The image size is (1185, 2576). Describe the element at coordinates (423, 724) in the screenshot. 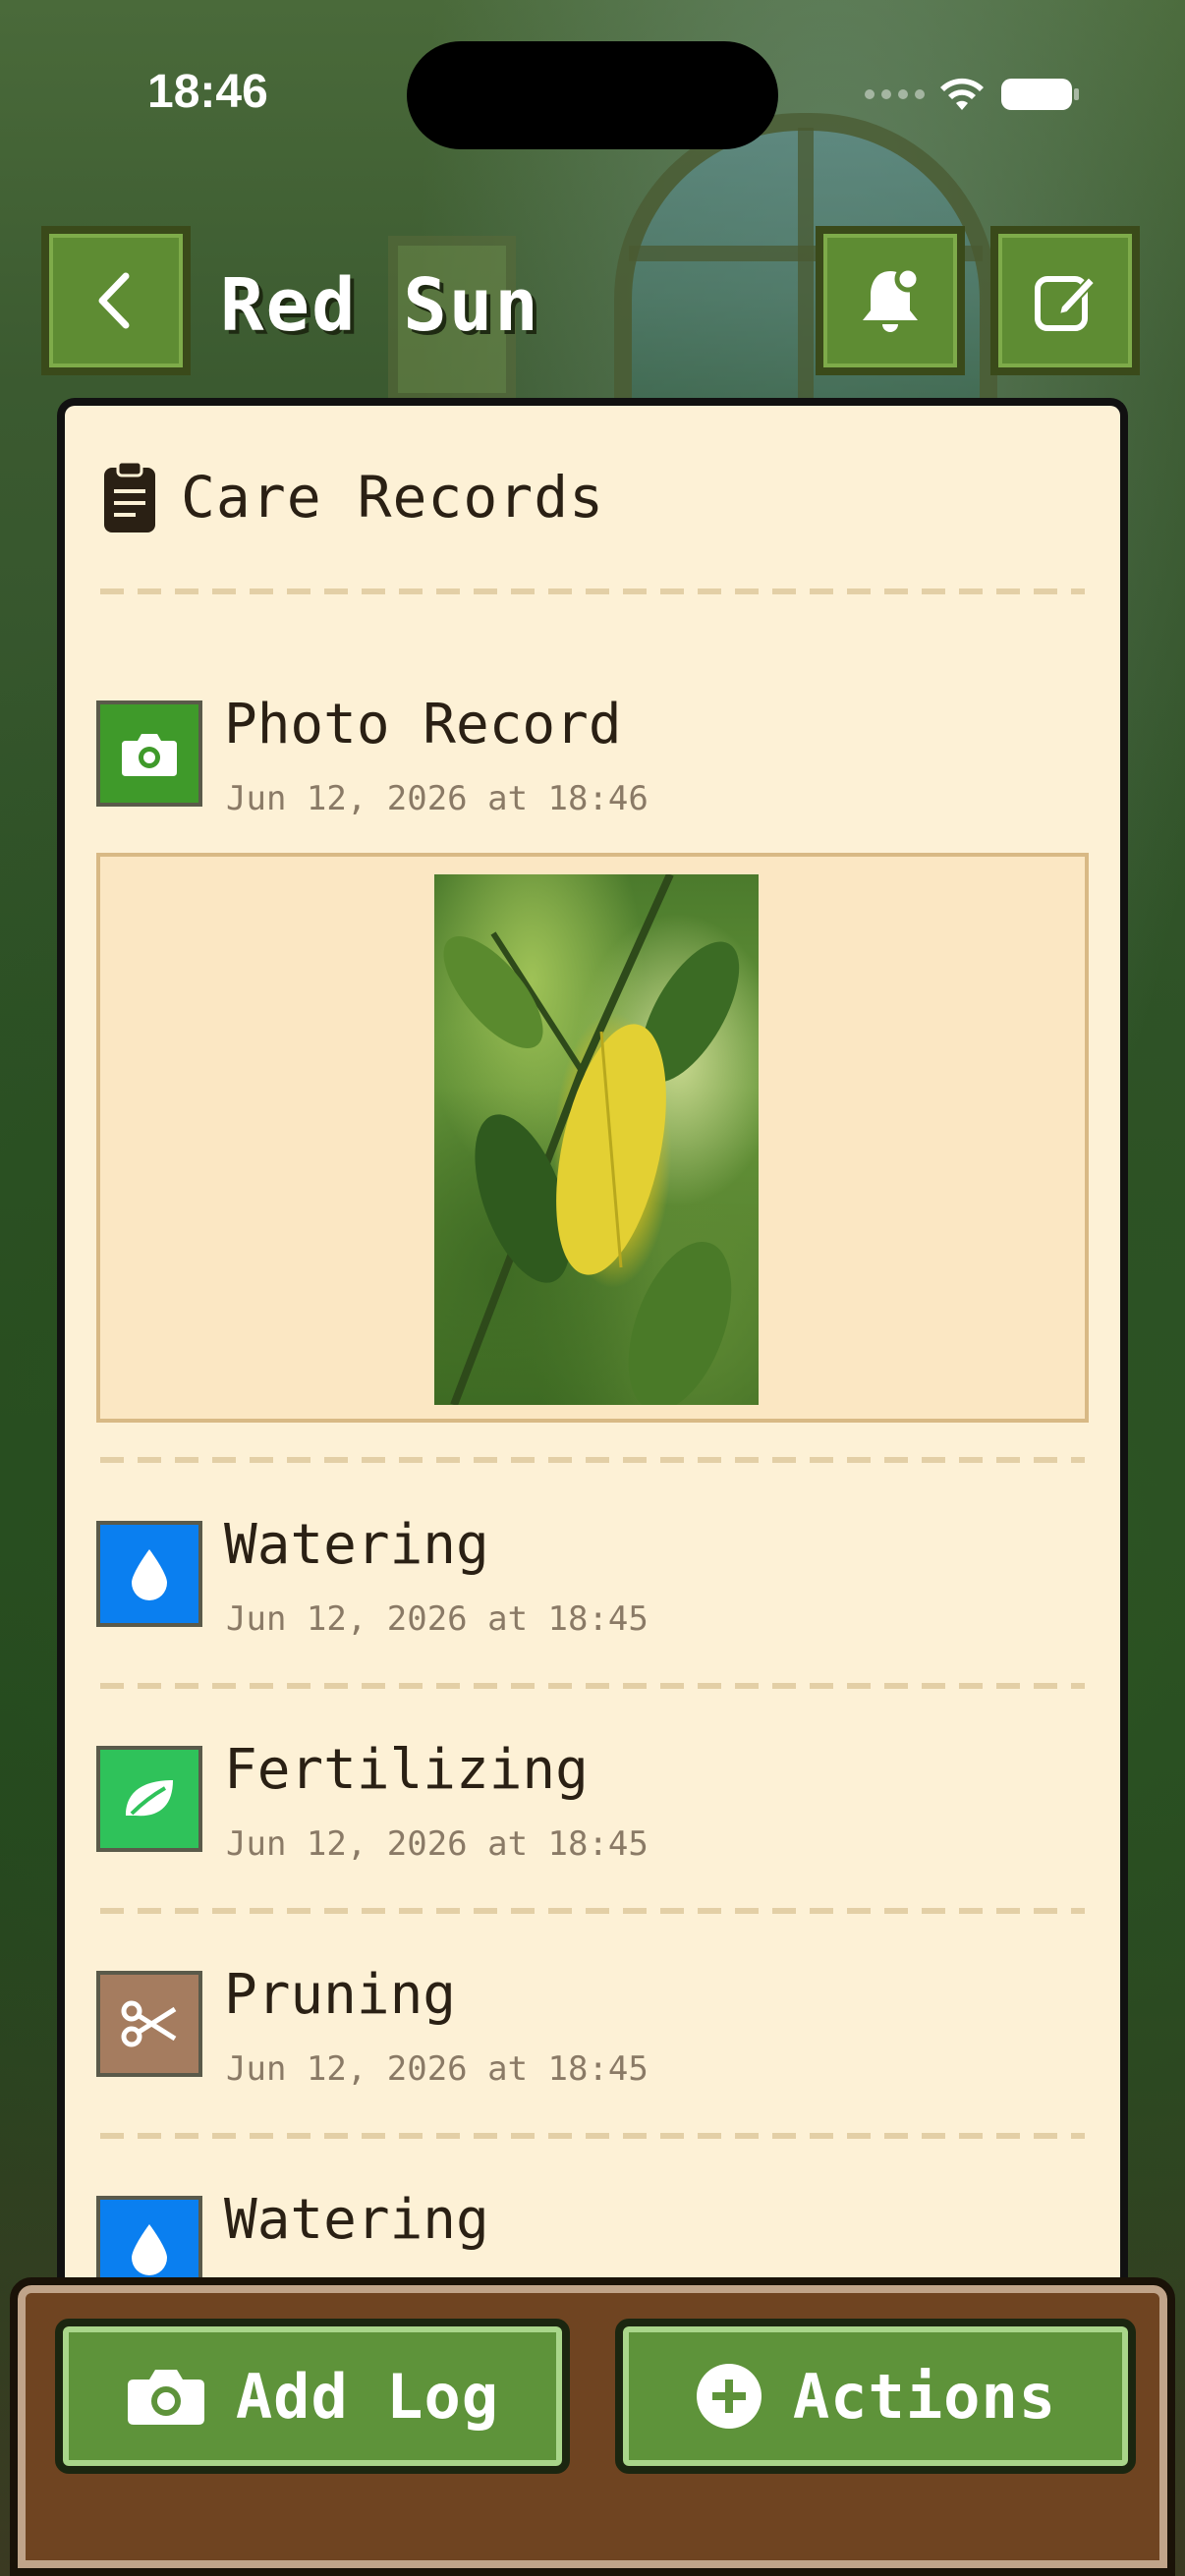

I see `record-title: Photo Record` at that location.